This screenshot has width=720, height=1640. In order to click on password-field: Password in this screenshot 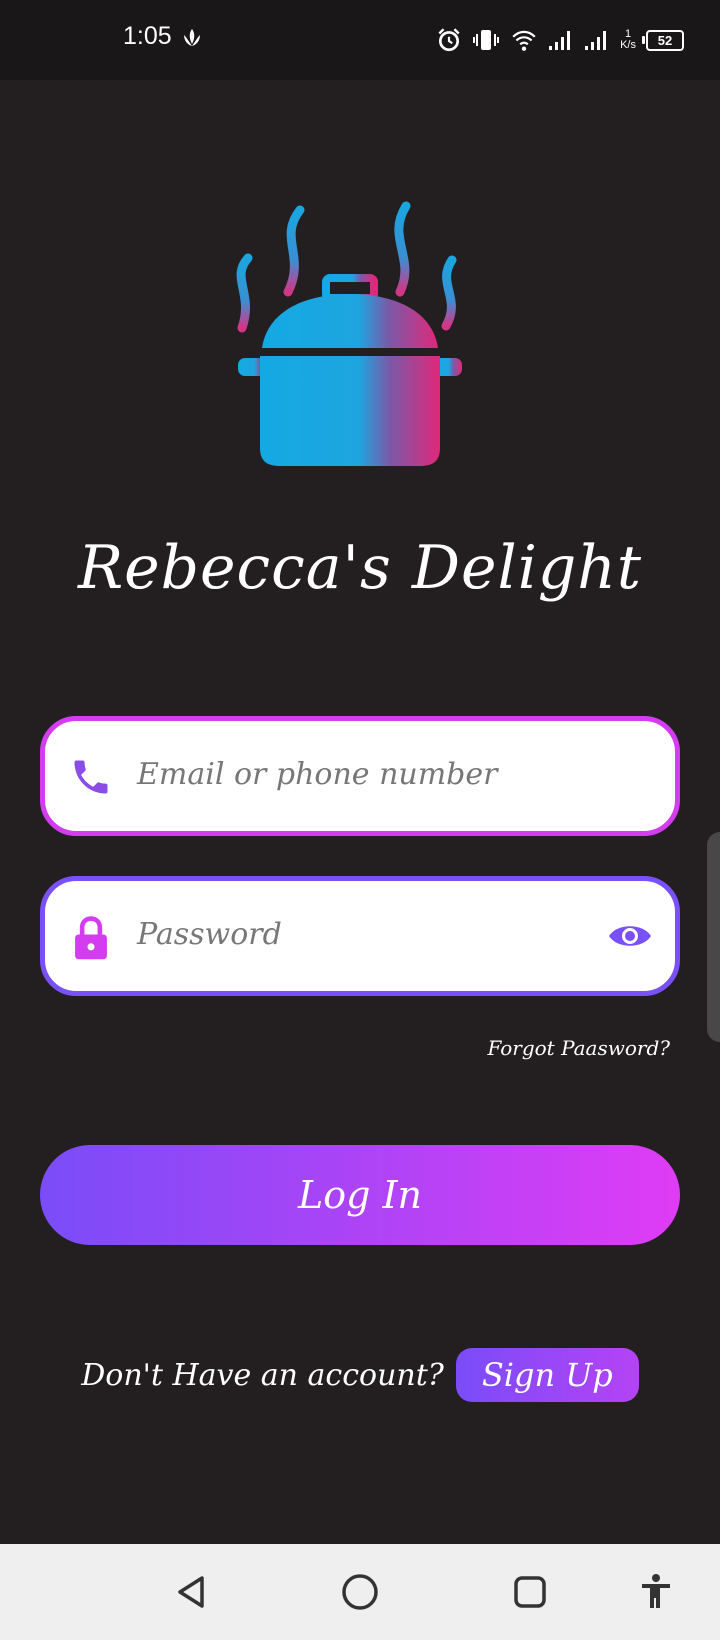, I will do `click(360, 936)`.